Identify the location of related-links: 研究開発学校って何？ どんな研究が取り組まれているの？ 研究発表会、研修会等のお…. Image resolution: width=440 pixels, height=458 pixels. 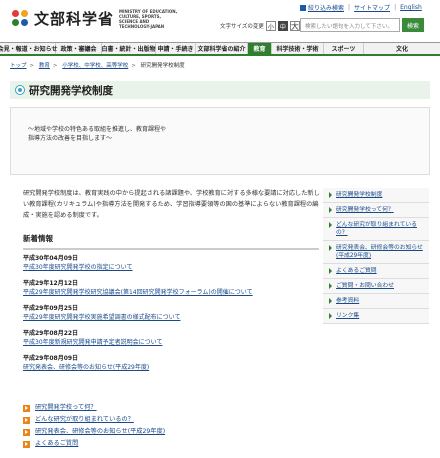
(153, 426).